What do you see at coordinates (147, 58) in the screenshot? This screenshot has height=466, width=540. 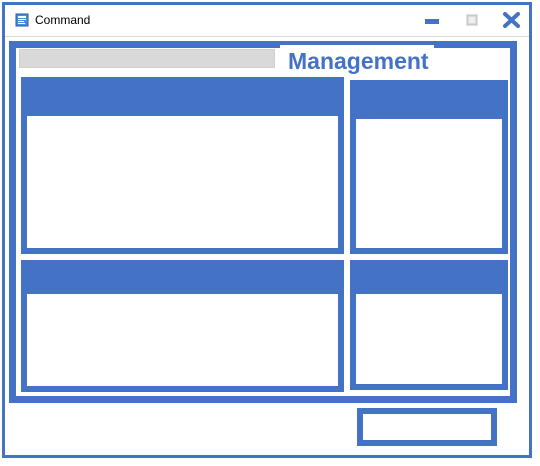 I see `search-input` at bounding box center [147, 58].